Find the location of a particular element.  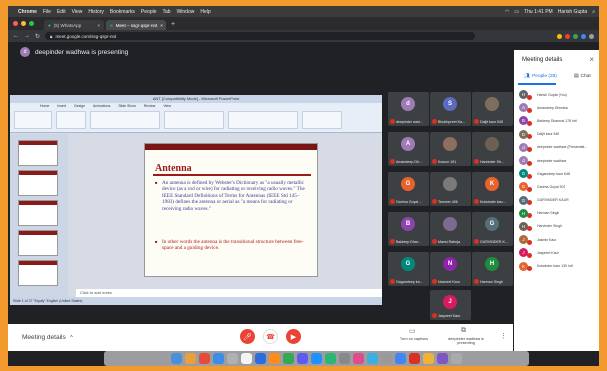

participant-tile: H Harman Singh is located at coordinates (492, 269).